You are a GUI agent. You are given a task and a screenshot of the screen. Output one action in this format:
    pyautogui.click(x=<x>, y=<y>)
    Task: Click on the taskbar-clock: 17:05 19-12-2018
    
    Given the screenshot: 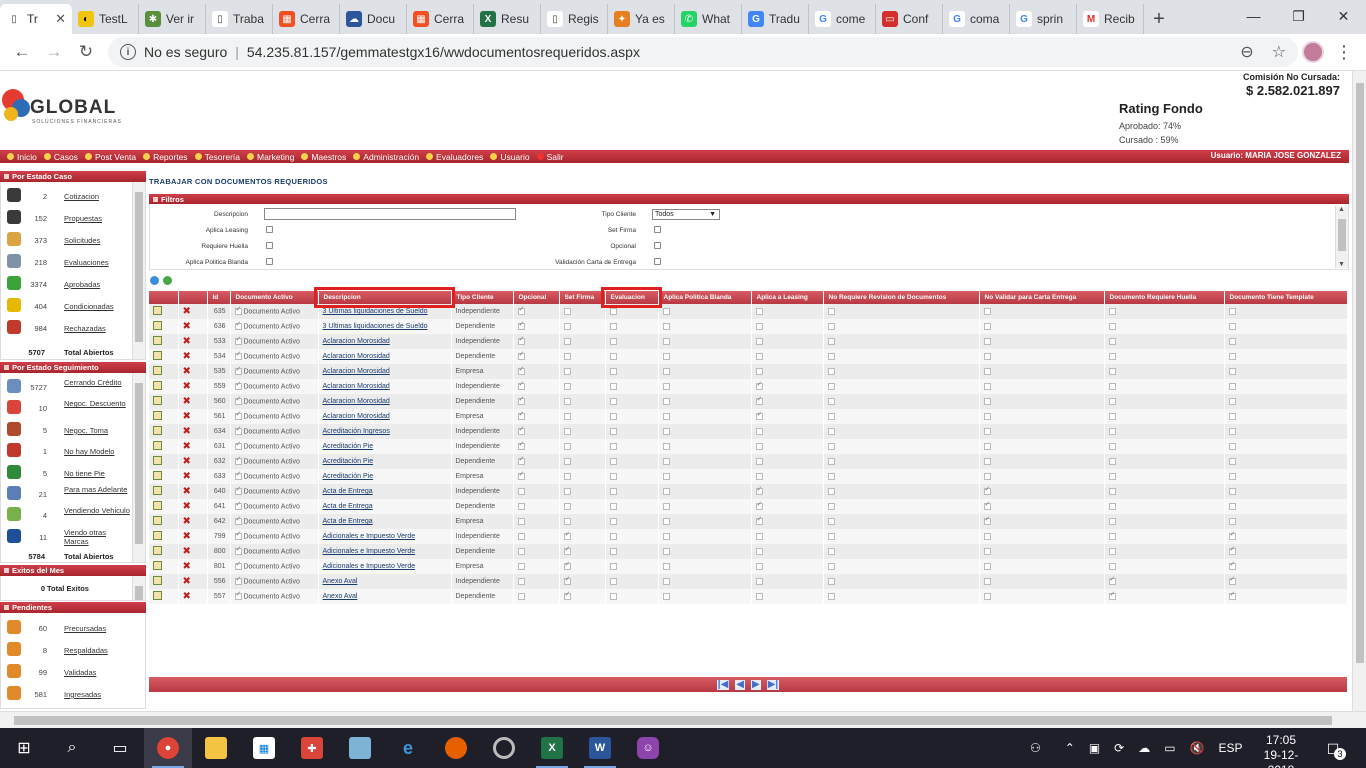 What is the action you would take?
    pyautogui.click(x=1281, y=750)
    